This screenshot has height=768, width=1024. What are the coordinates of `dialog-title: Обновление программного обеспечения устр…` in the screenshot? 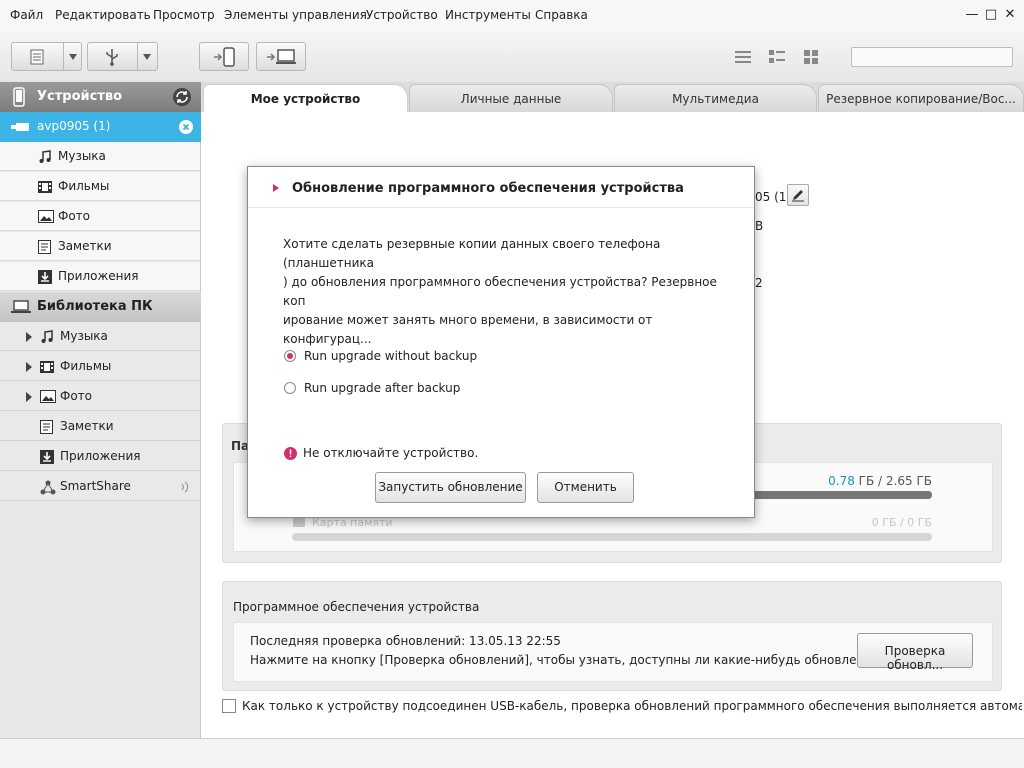 It's located at (488, 188).